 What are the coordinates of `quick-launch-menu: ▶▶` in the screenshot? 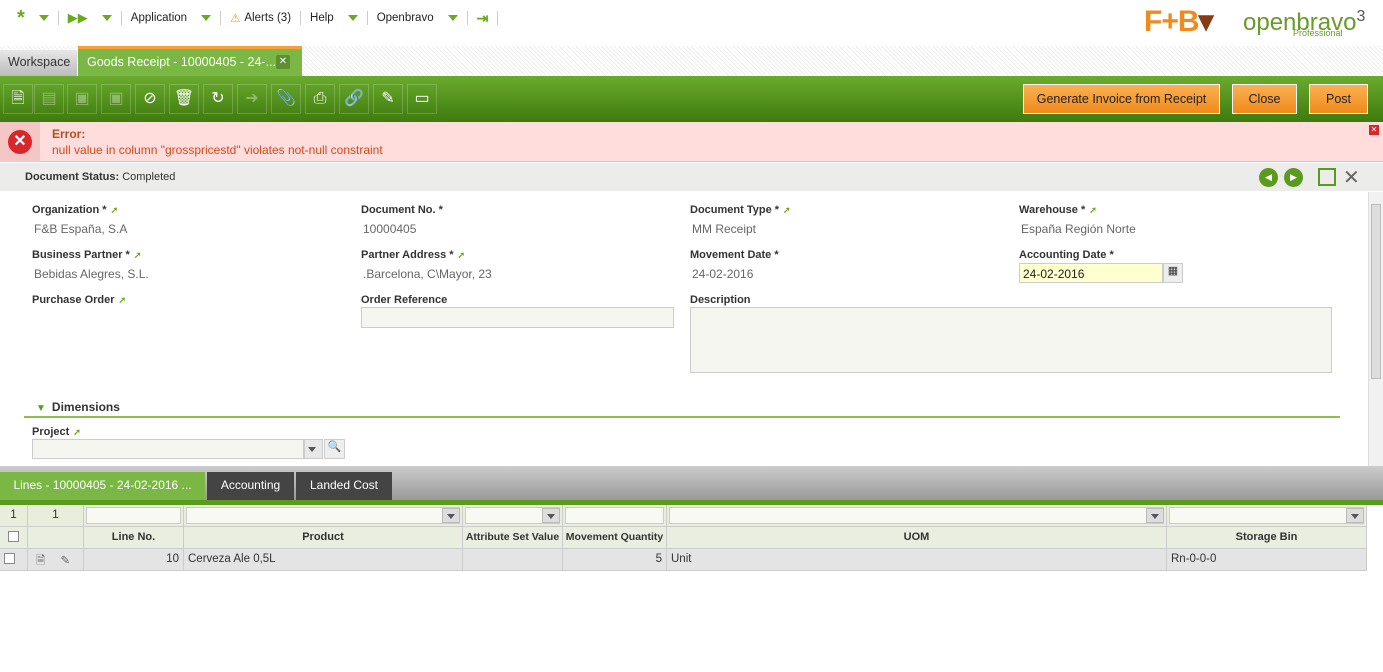 It's located at (90, 17).